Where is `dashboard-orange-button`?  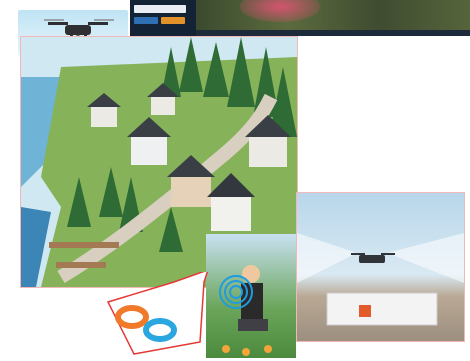 dashboard-orange-button is located at coordinates (173, 20).